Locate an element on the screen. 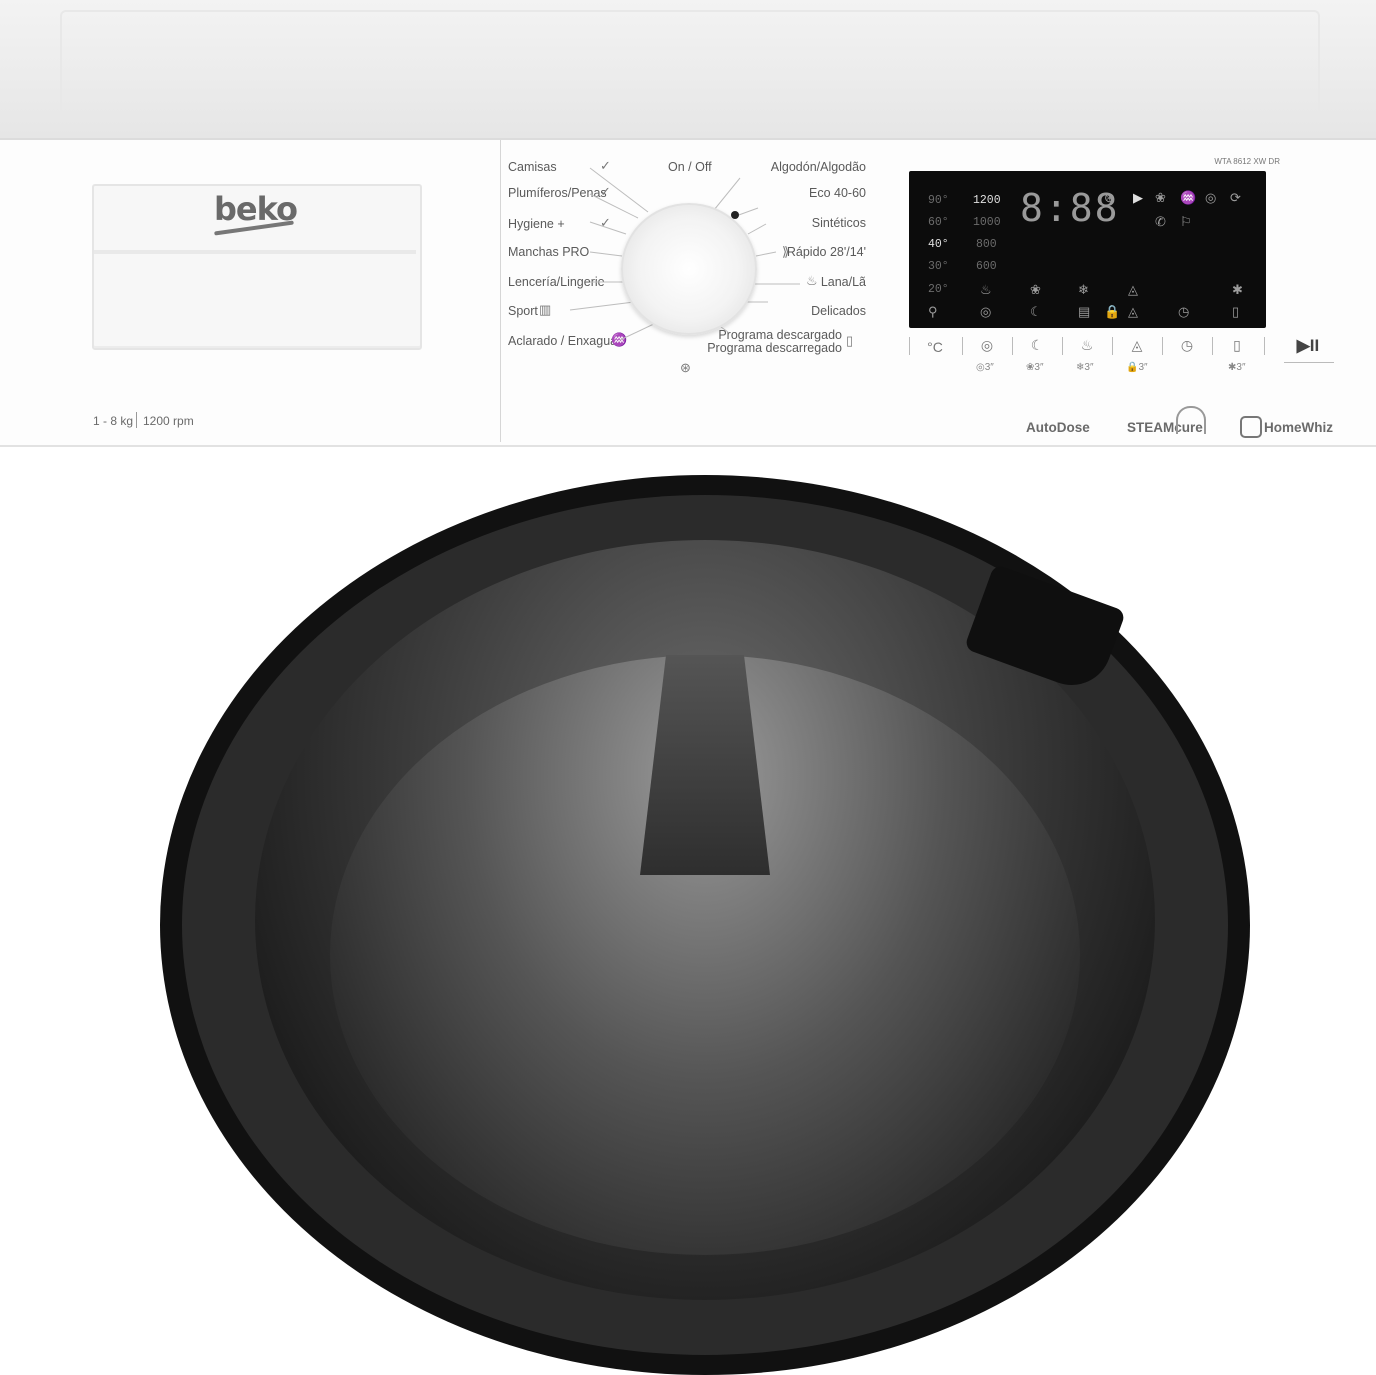  program-algodon: Algodón/Algodão is located at coordinates (786, 167).